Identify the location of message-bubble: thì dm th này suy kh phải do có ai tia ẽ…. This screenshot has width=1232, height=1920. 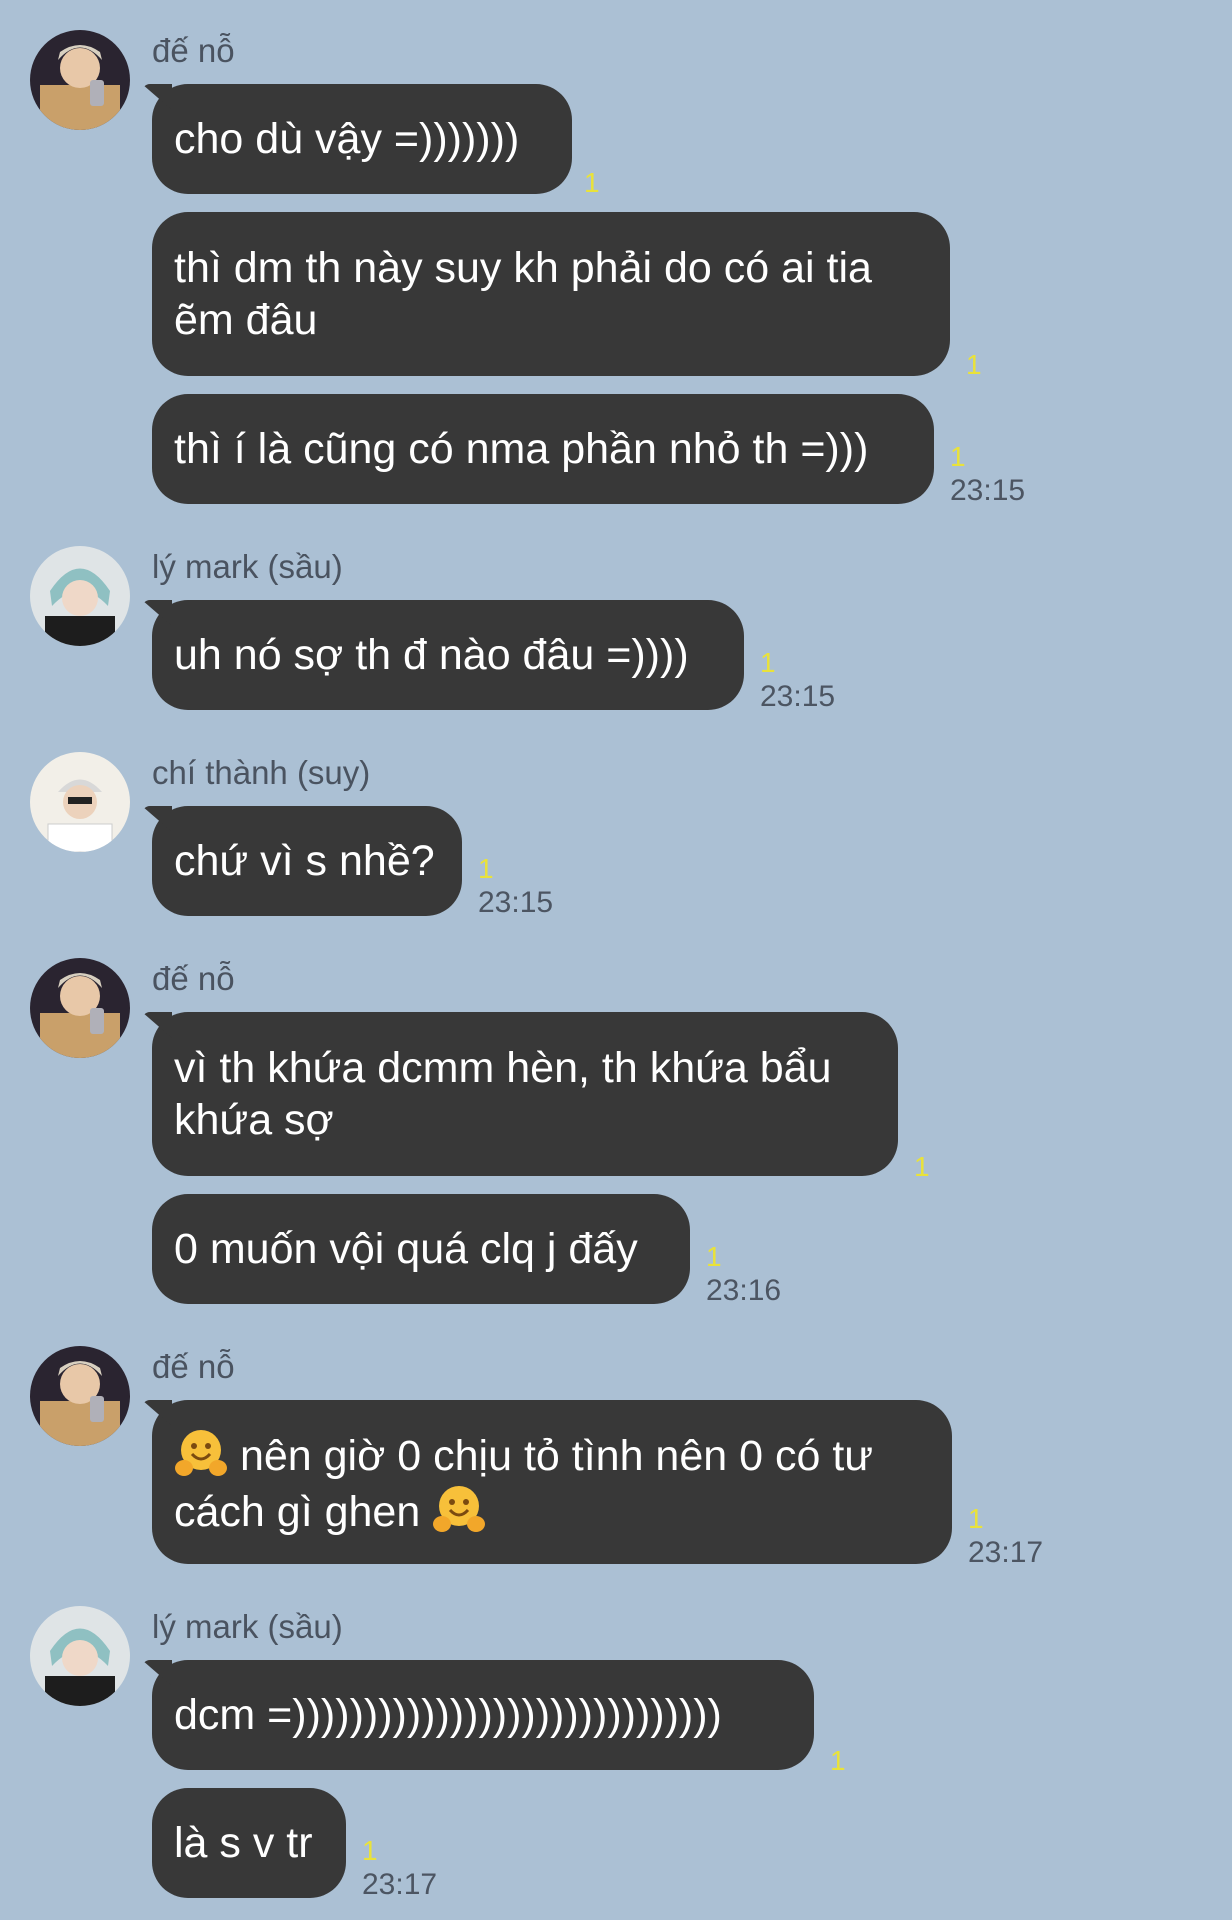
(551, 294).